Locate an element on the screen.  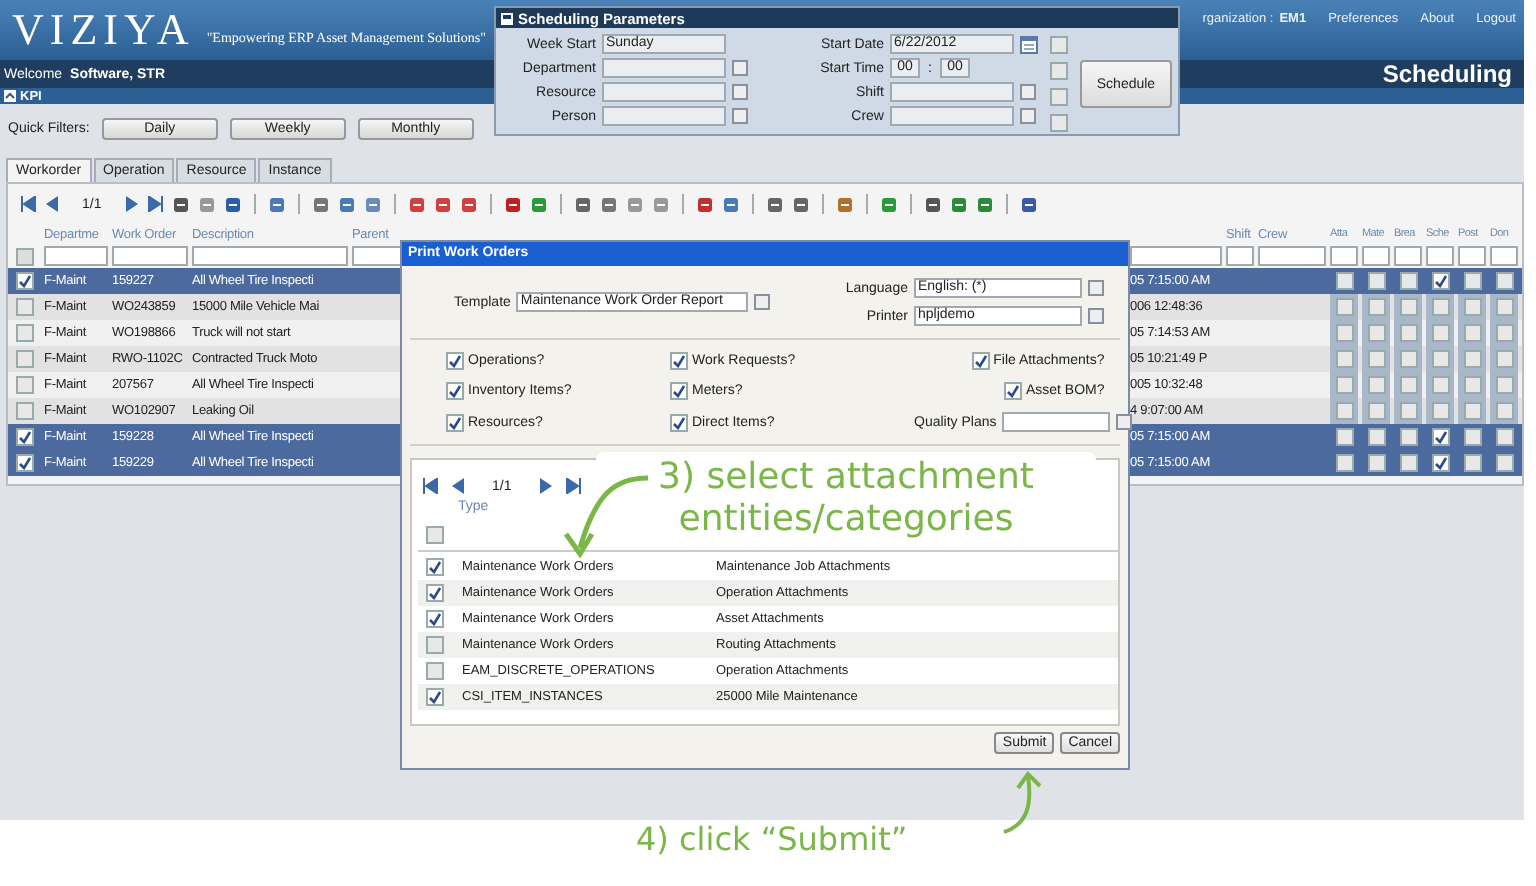
annotation-text: 4) click “Submit” is located at coordinates (772, 839).